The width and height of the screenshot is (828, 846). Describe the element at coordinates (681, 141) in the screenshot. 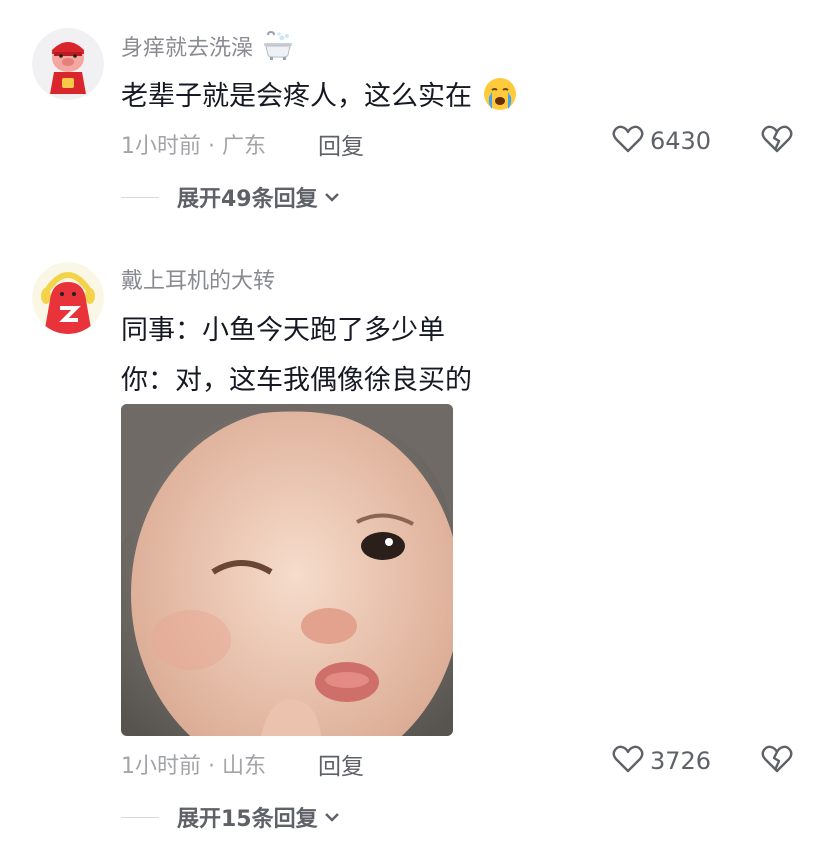

I see `like-count: 6430` at that location.